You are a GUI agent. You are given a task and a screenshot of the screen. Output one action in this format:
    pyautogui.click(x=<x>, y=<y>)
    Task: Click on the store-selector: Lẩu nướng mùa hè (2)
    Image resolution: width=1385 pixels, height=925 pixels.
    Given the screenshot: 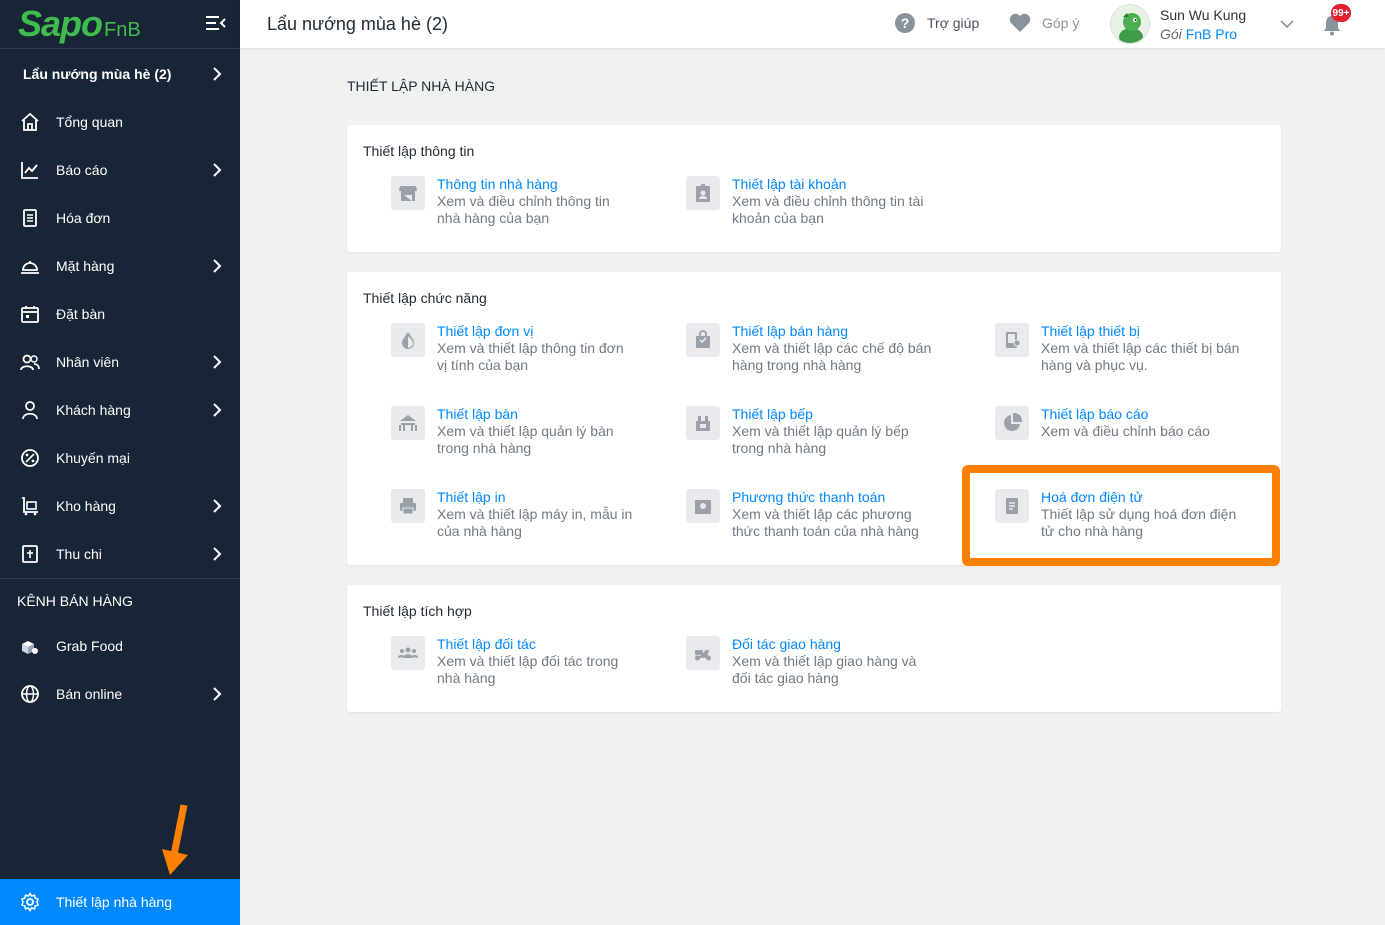 What is the action you would take?
    pyautogui.click(x=120, y=73)
    